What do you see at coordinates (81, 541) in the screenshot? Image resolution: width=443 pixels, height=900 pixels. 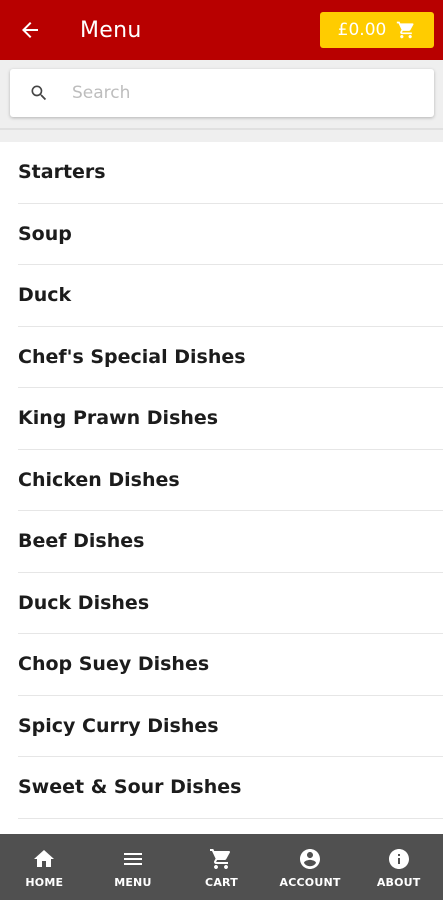 I see `list-item-label: Beef Dishes` at bounding box center [81, 541].